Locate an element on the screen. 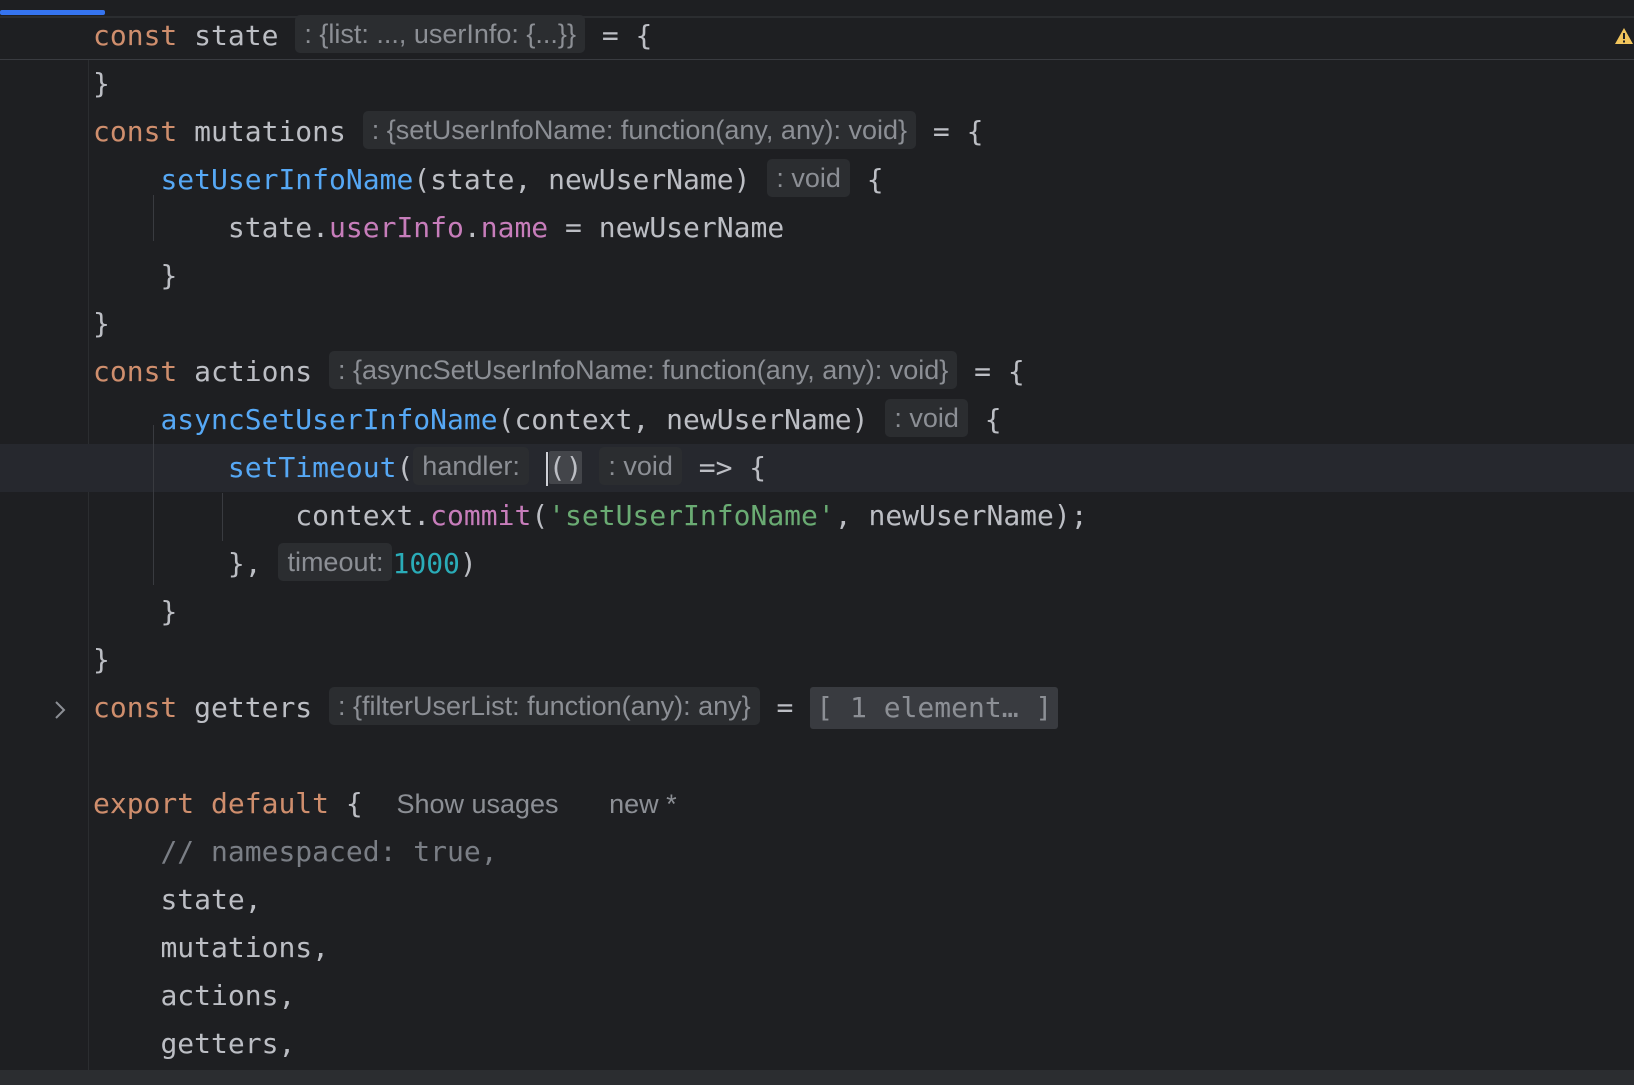 The image size is (1634, 1085). string-literal: 'setUserInfoName' is located at coordinates (691, 515).